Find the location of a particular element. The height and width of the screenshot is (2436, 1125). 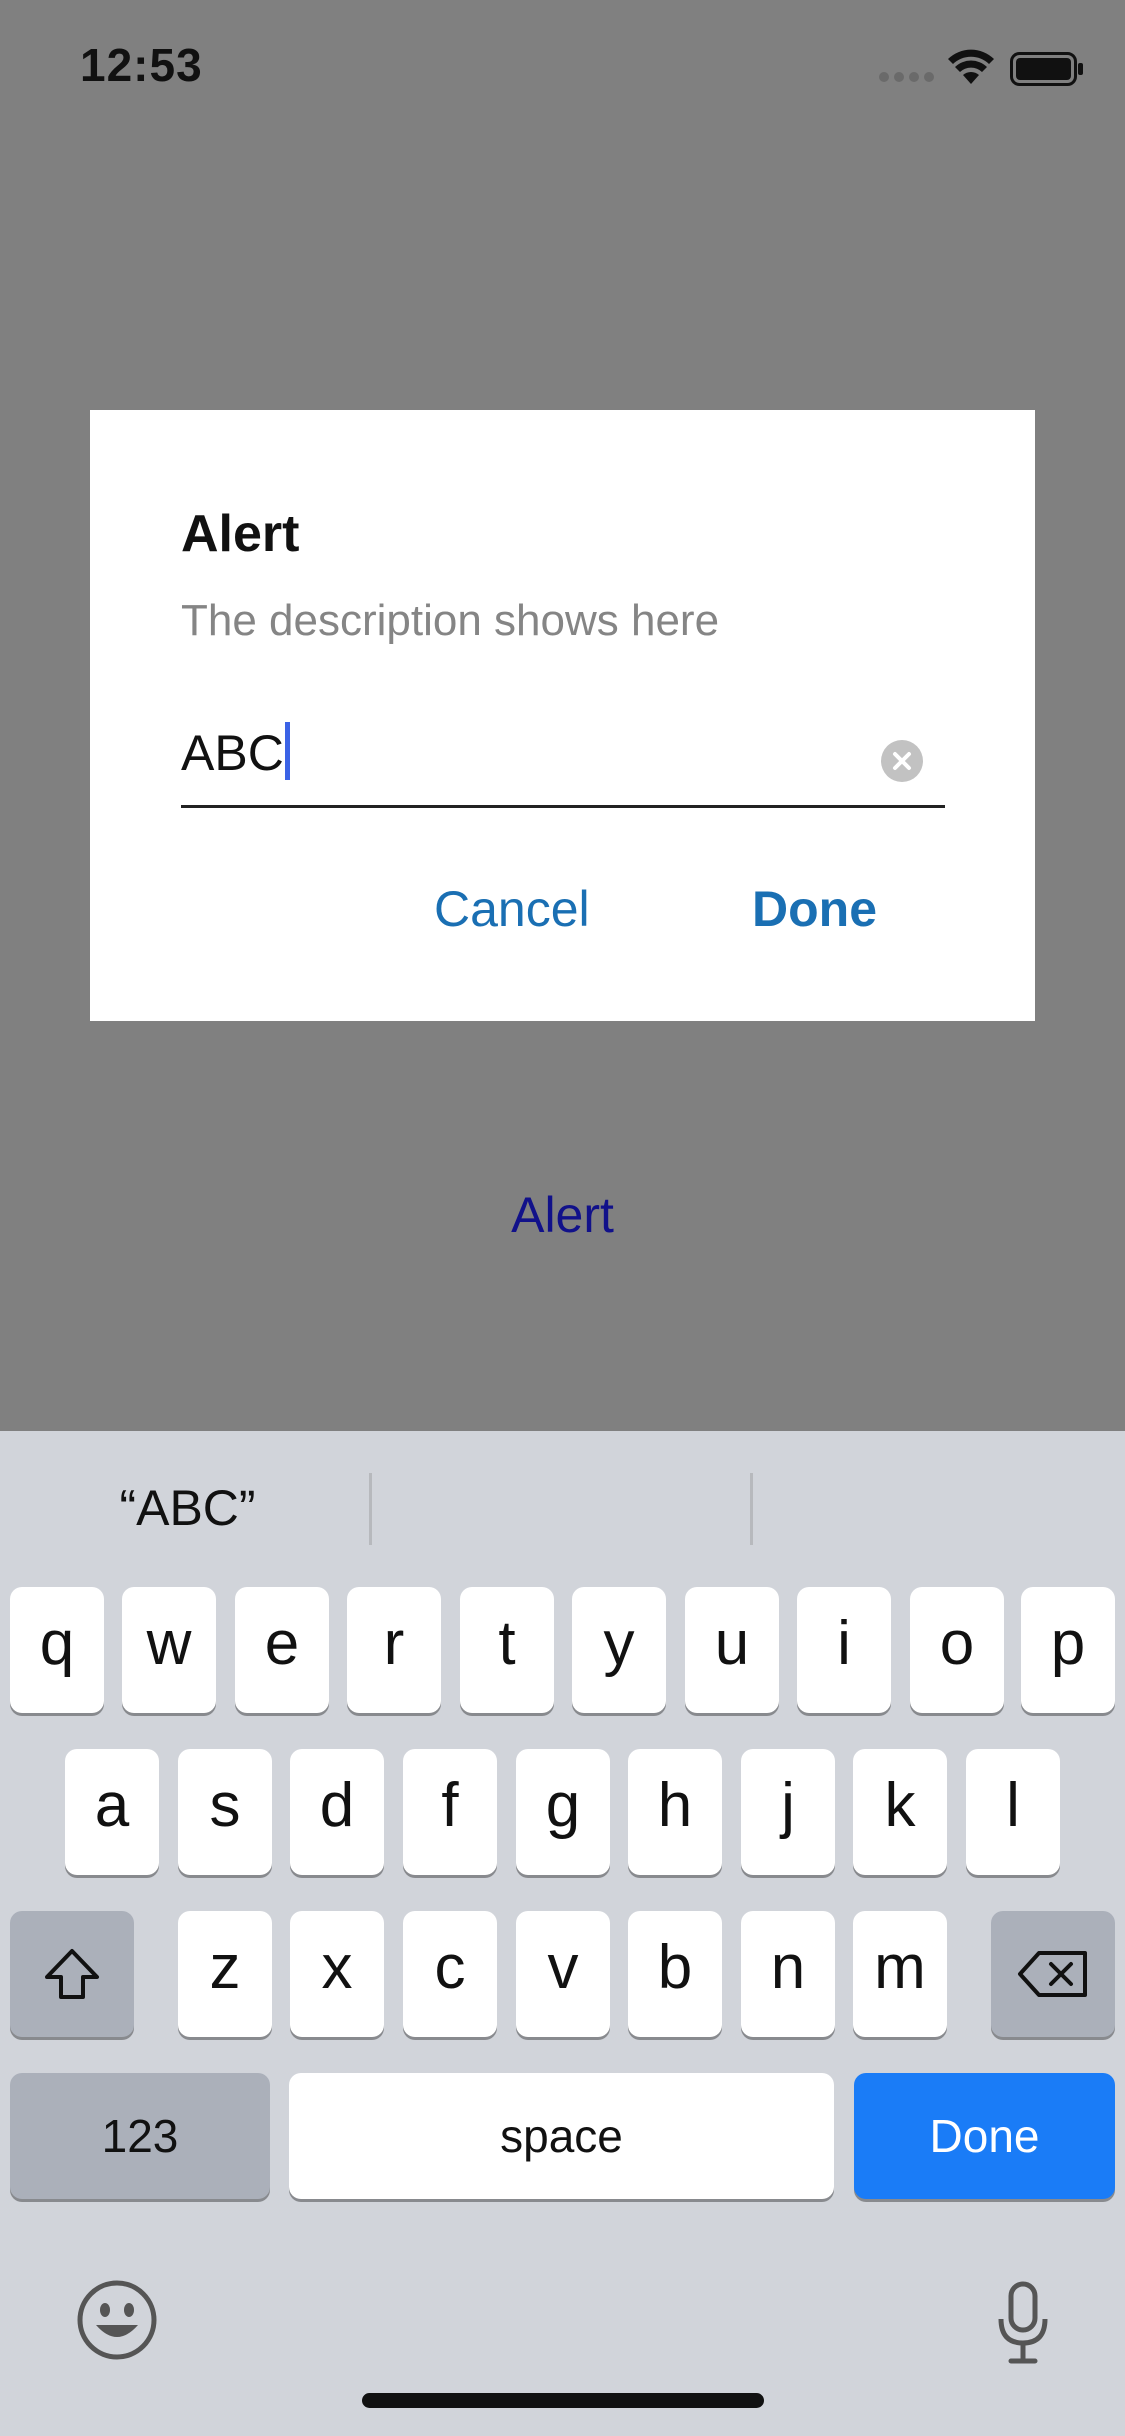

clear-text-button is located at coordinates (902, 761).